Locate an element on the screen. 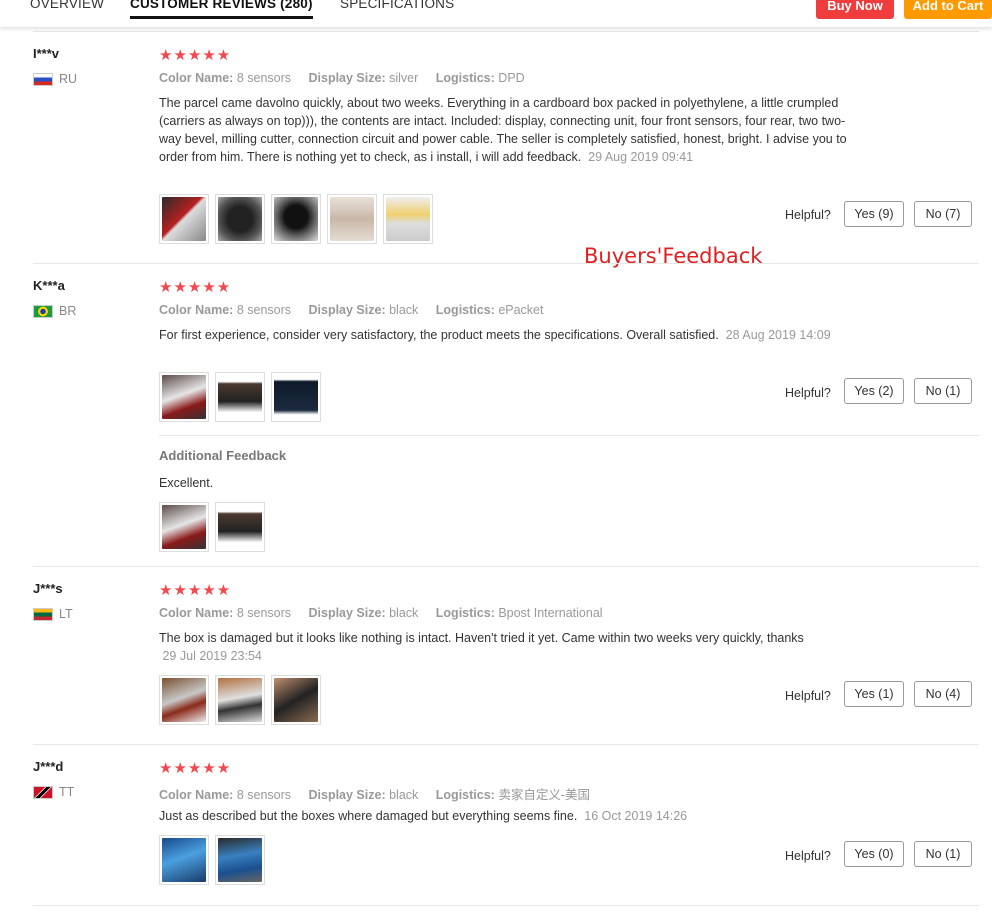 The image size is (992, 913). additional-feedback-title: Additional Feedback is located at coordinates (223, 455).